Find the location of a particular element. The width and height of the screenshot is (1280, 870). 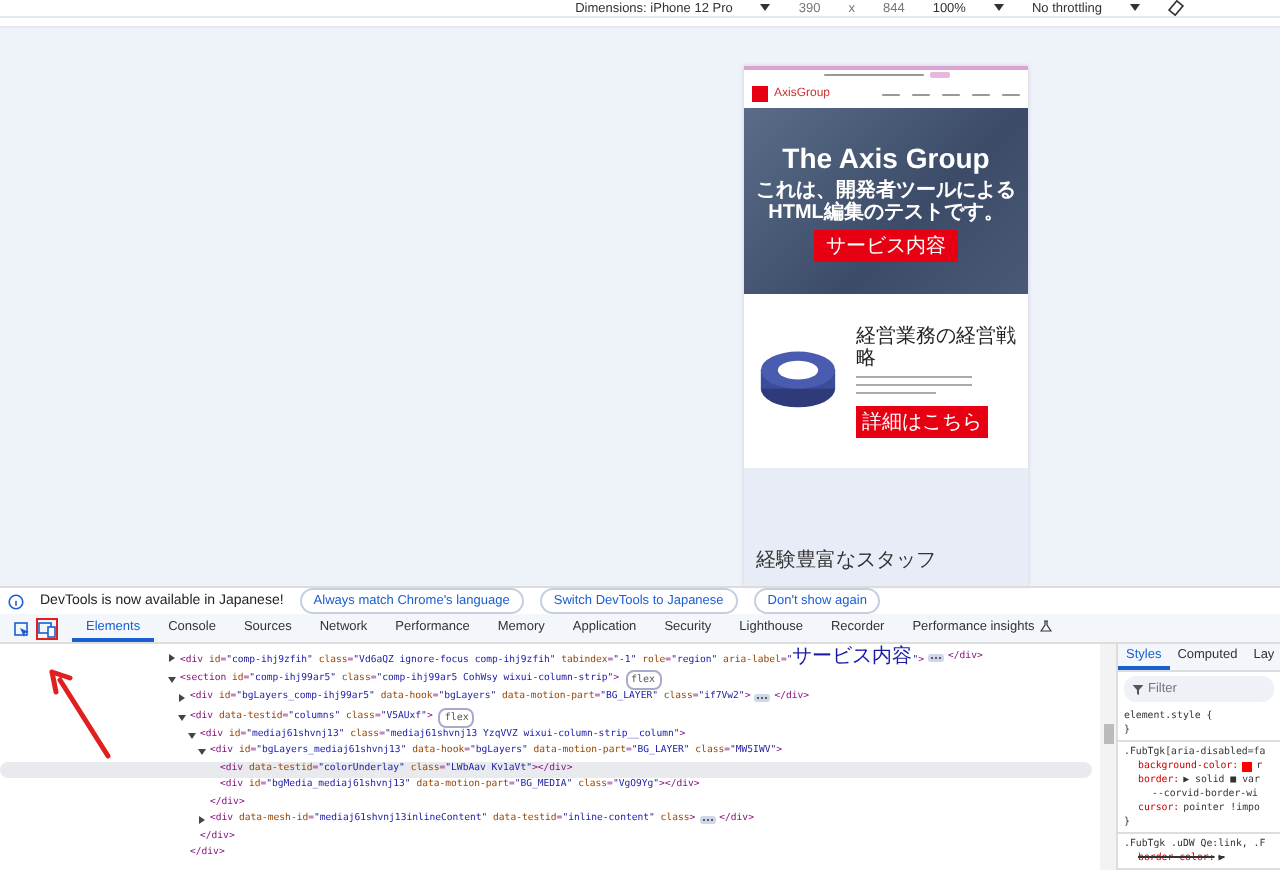

info-icon is located at coordinates (16, 601).